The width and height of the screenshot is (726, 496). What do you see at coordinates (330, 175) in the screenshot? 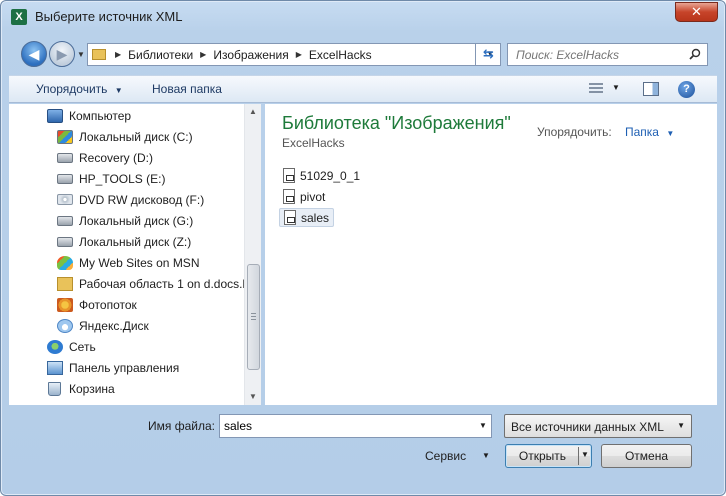
I see `file-name: 51029_0_1` at bounding box center [330, 175].